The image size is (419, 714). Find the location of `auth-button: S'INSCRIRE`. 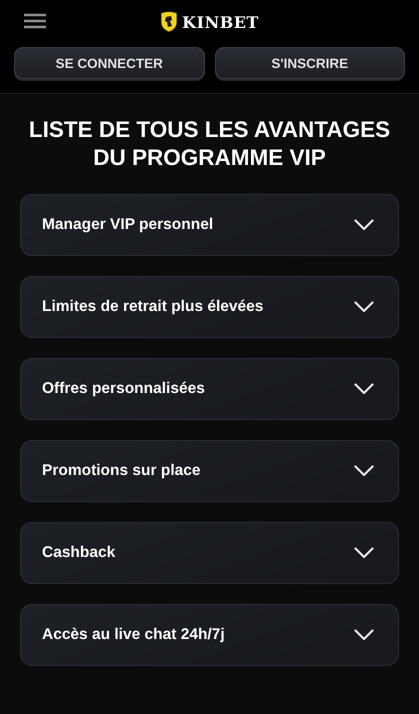

auth-button: S'INSCRIRE is located at coordinates (309, 63).